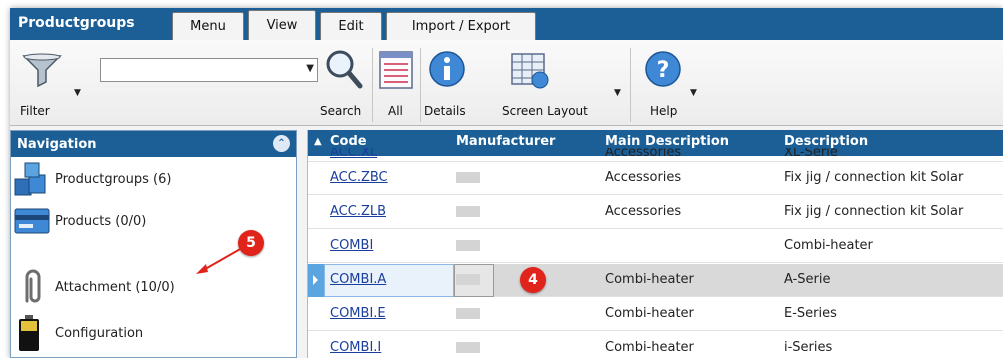  Describe the element at coordinates (351, 245) in the screenshot. I see `row-code-link: COMBI` at that location.